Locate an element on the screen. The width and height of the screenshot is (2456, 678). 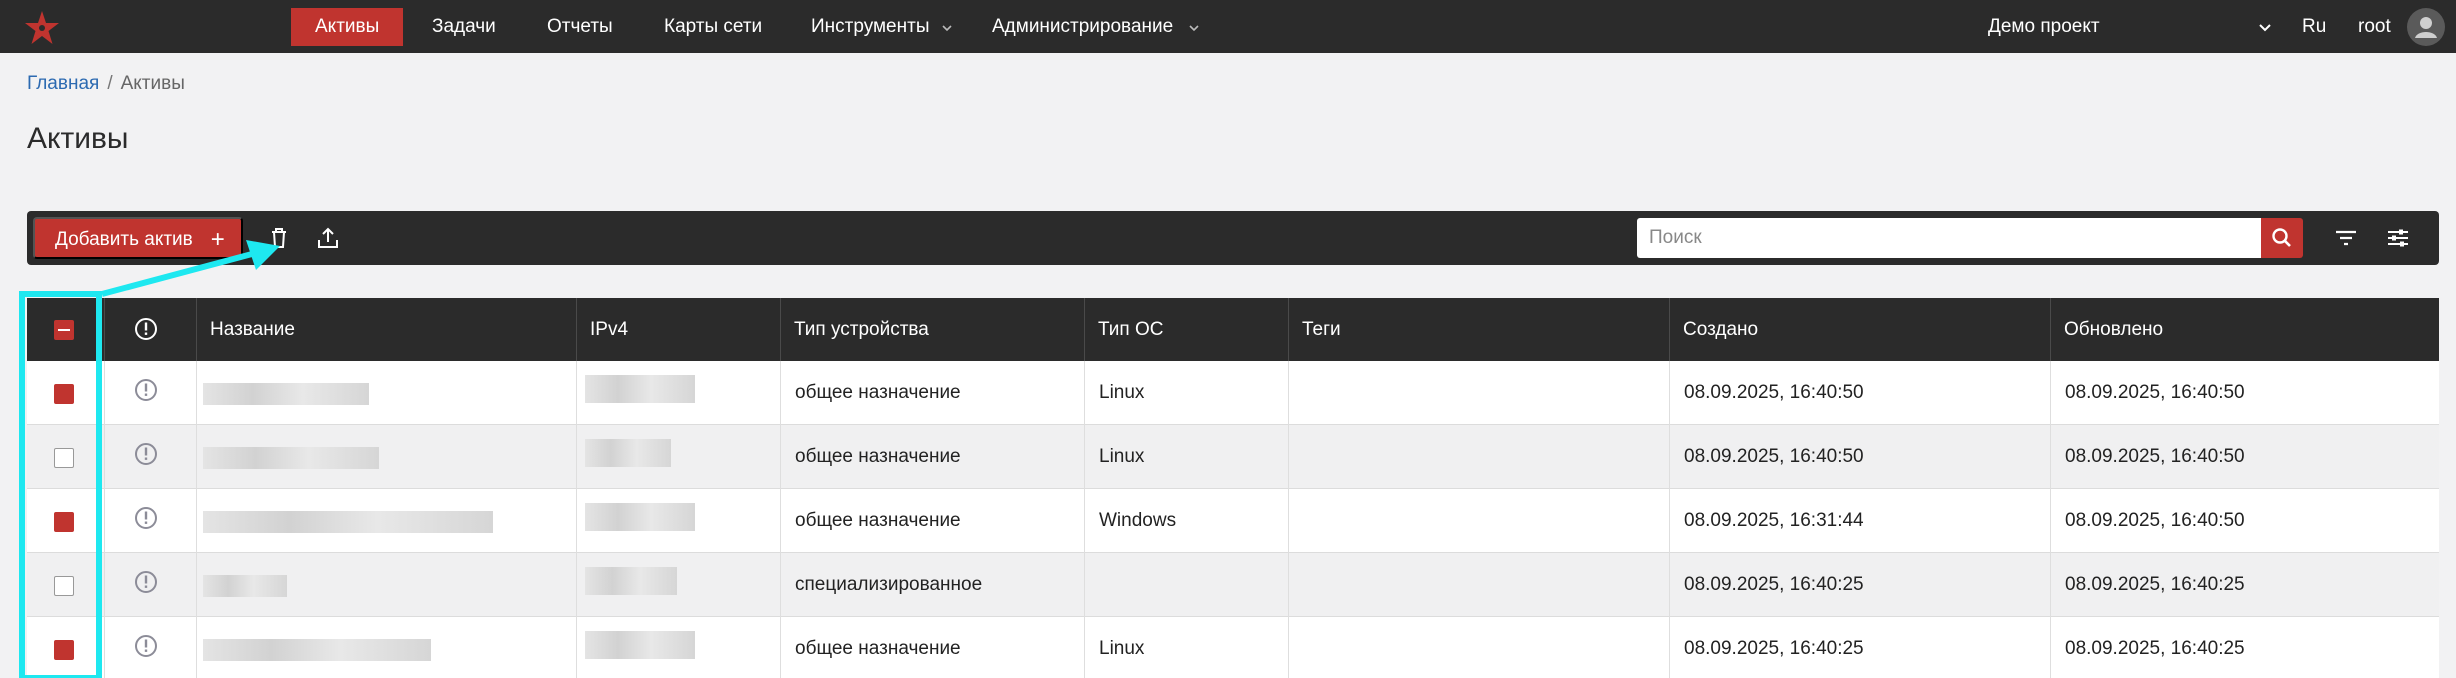
page-title: Активы is located at coordinates (78, 138).